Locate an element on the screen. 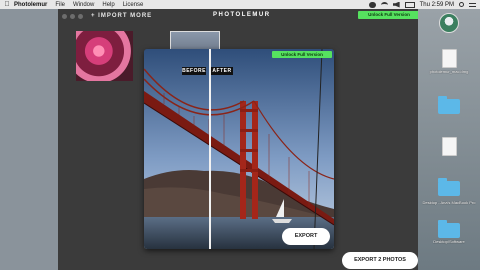 The height and width of the screenshot is (270, 480). desktop-item-doc is located at coordinates (449, 147).